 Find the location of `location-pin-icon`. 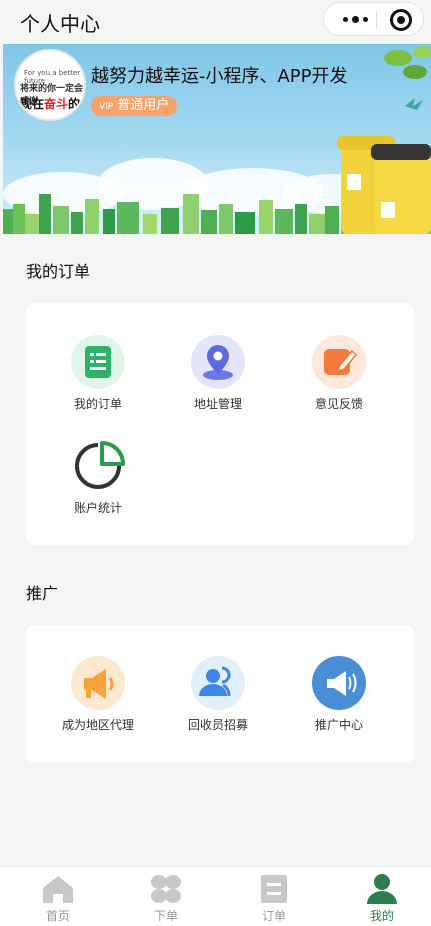

location-pin-icon is located at coordinates (218, 362).